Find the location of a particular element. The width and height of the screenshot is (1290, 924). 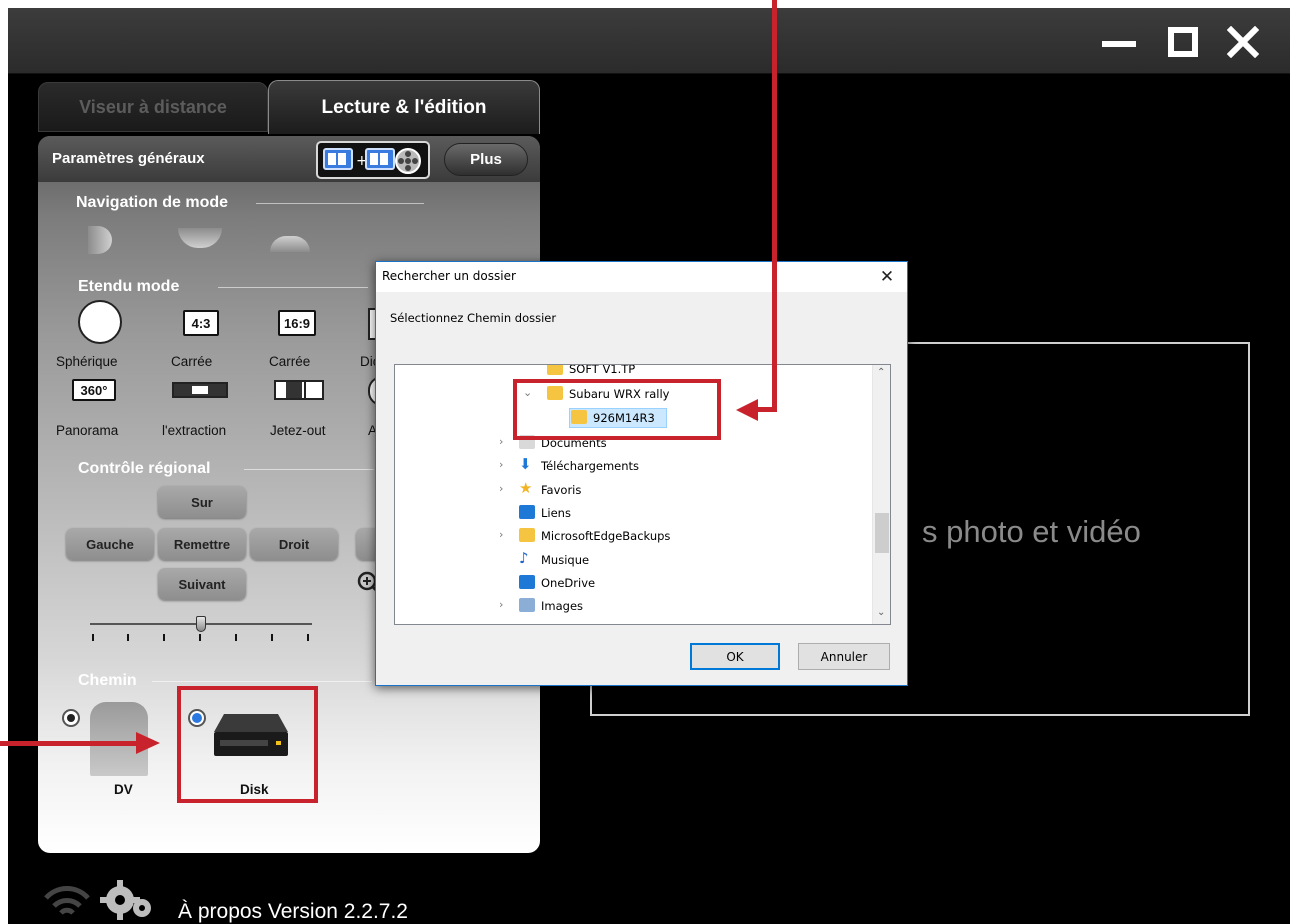

mode-carree-169-badge: 16:9 is located at coordinates (297, 323).